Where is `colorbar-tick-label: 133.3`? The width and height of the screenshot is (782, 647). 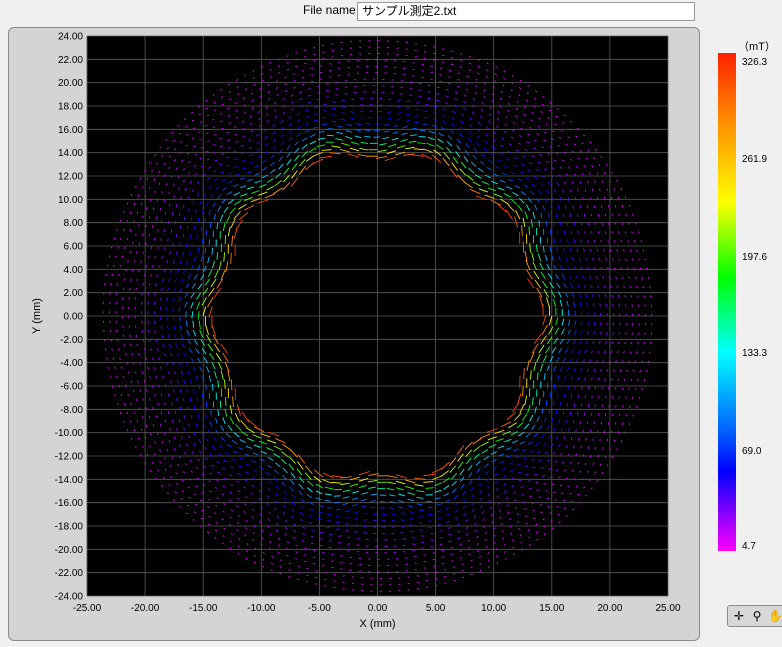
colorbar-tick-label: 133.3 is located at coordinates (755, 353).